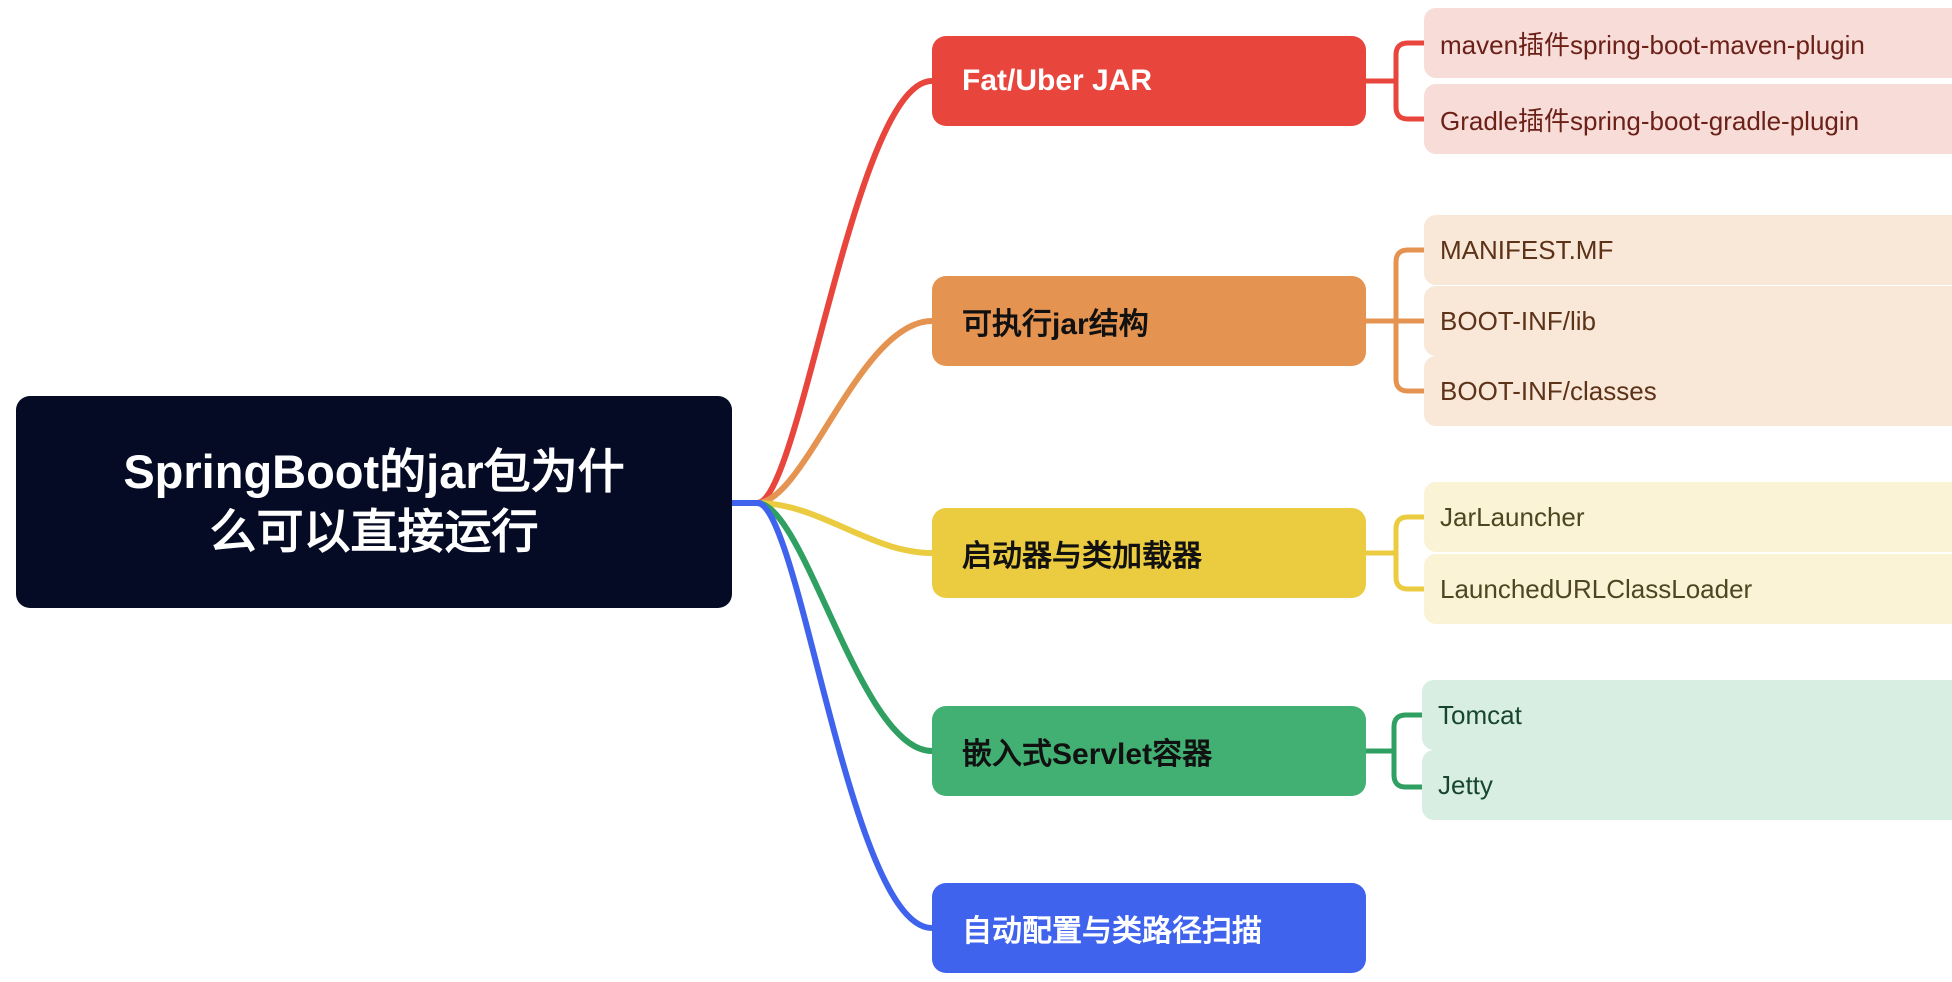  I want to click on branch-label: 自动配置与类路径扫描, so click(1112, 931).